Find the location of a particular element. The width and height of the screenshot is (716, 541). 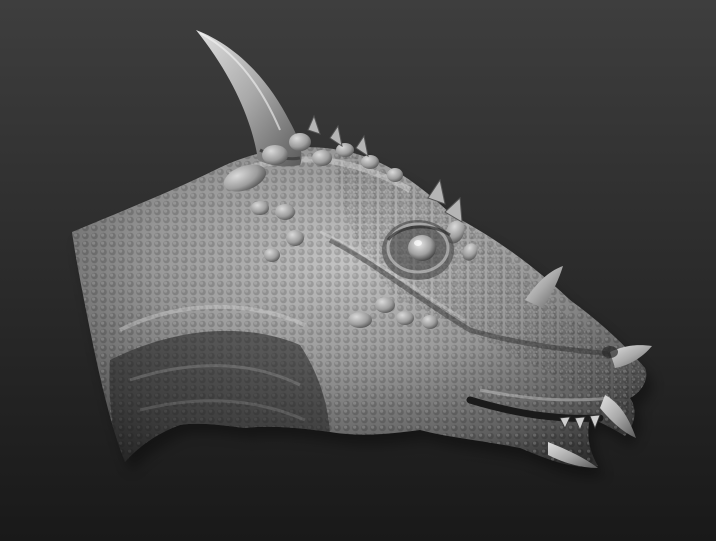

horn is located at coordinates (249, 98).